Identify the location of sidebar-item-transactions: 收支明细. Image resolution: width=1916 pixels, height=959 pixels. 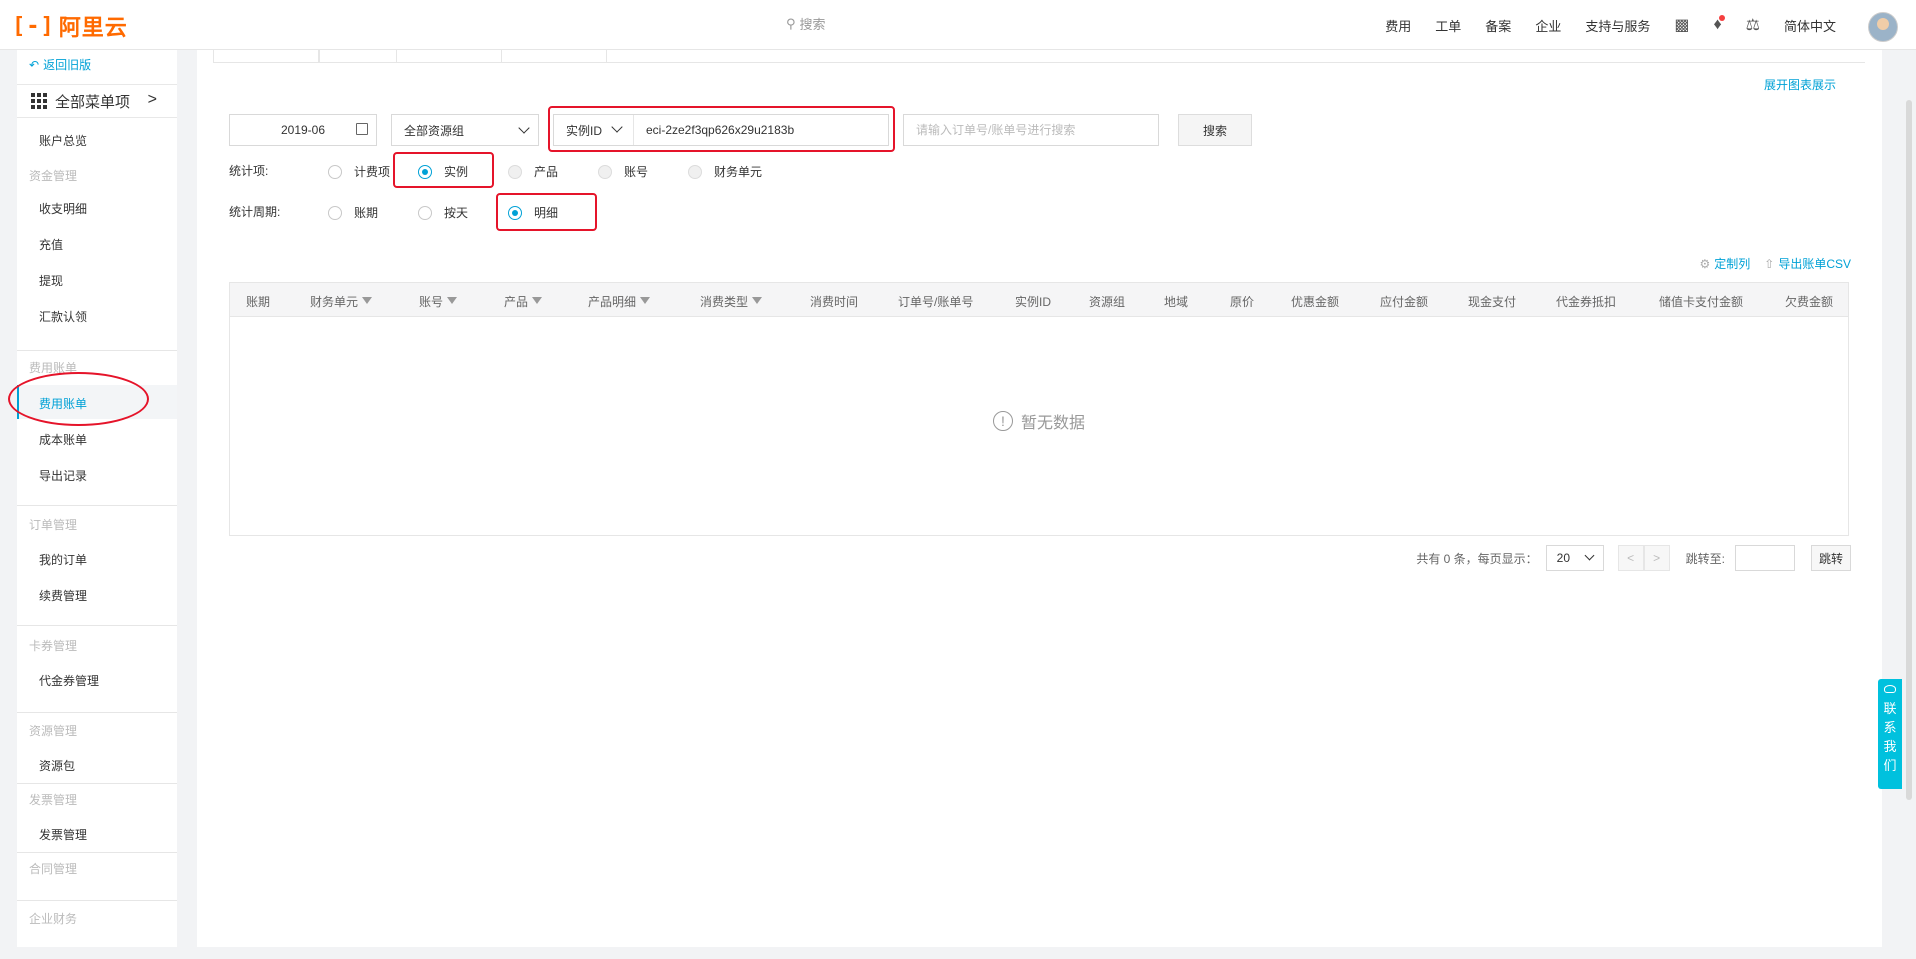
(63, 208).